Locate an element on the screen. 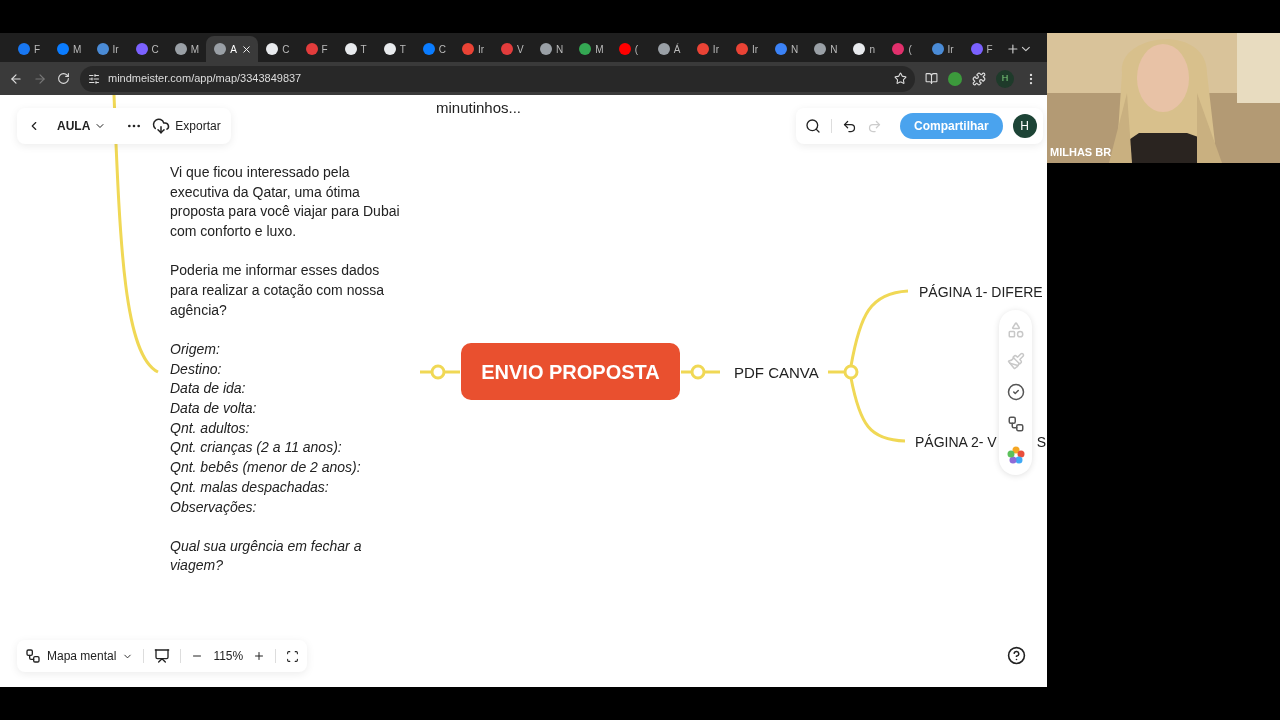  back-icon is located at coordinates (16, 78).